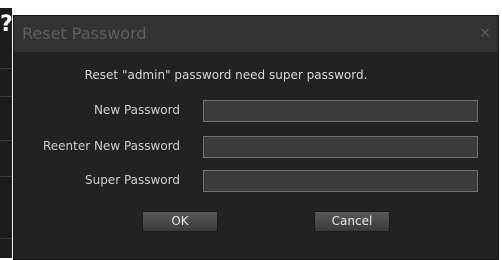  What do you see at coordinates (340, 111) in the screenshot?
I see `new-password-field` at bounding box center [340, 111].